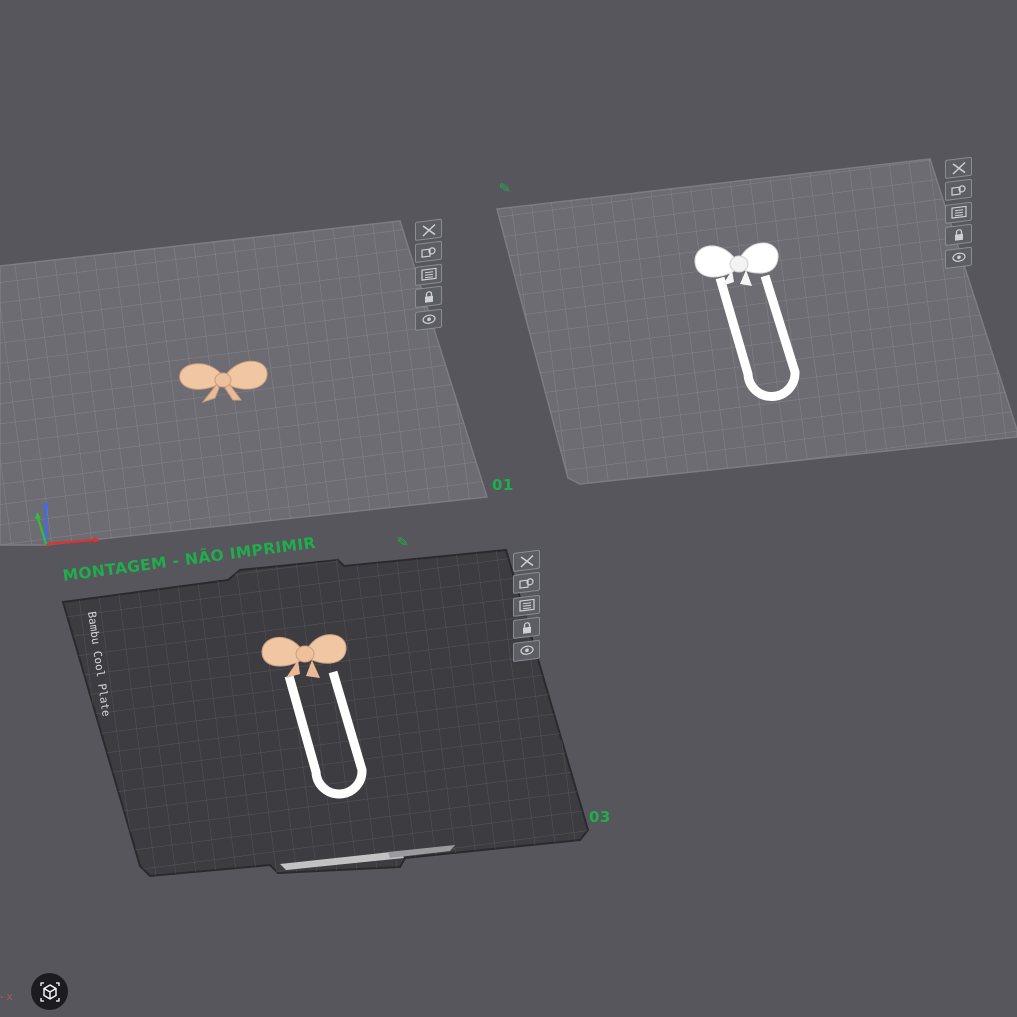 Image resolution: width=1017 pixels, height=1017 pixels. Describe the element at coordinates (503, 485) in the screenshot. I see `plate-number-01: 01` at that location.